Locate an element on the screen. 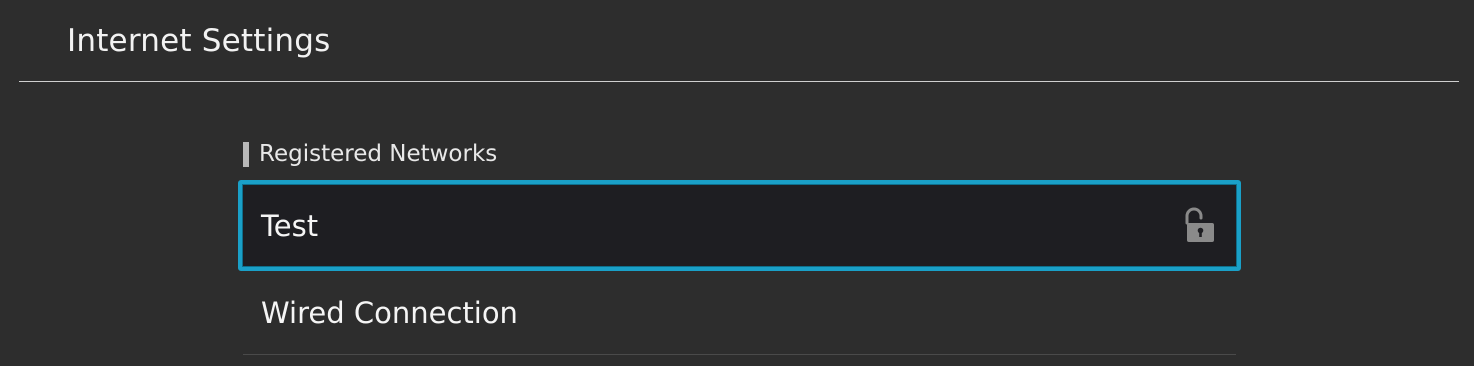 The height and width of the screenshot is (366, 1474). open-lock-icon is located at coordinates (1199, 226).